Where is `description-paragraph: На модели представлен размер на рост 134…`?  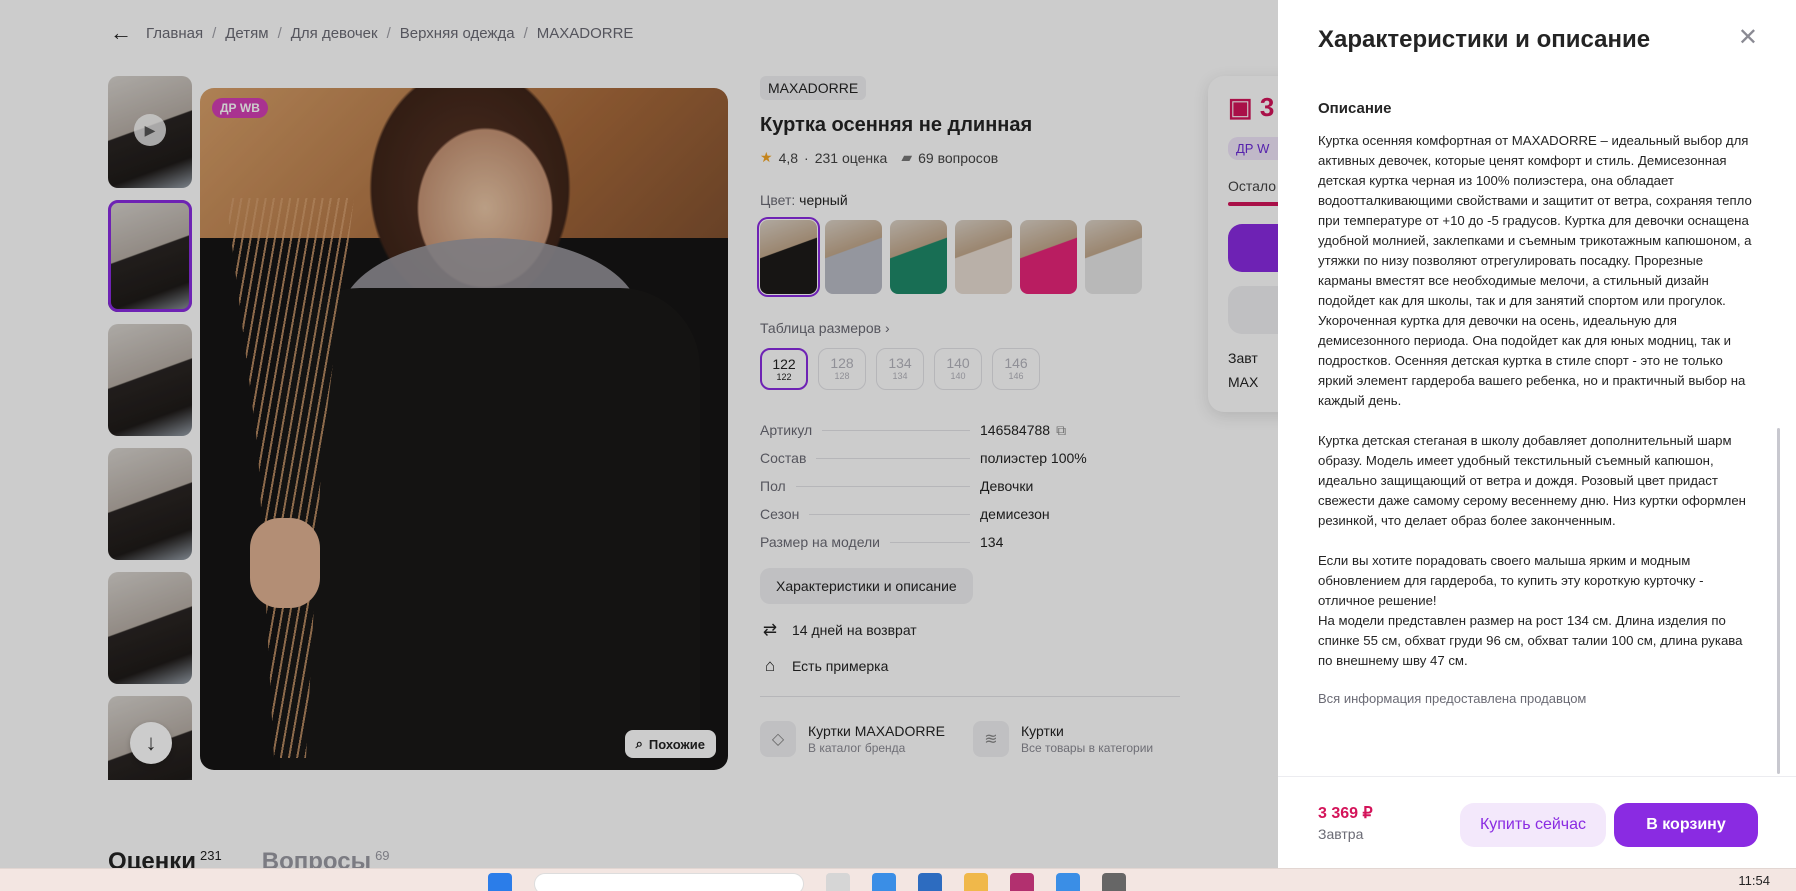
description-paragraph: На модели представлен размер на рост 134… is located at coordinates (1530, 640).